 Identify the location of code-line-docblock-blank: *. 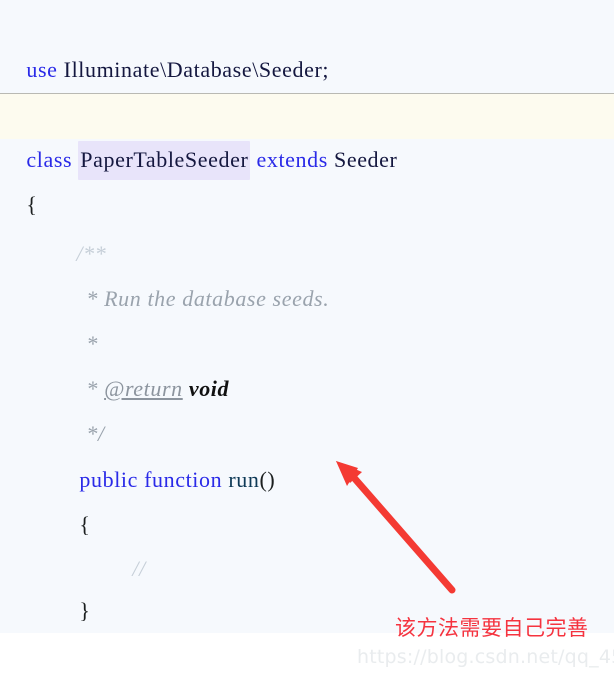
(307, 317).